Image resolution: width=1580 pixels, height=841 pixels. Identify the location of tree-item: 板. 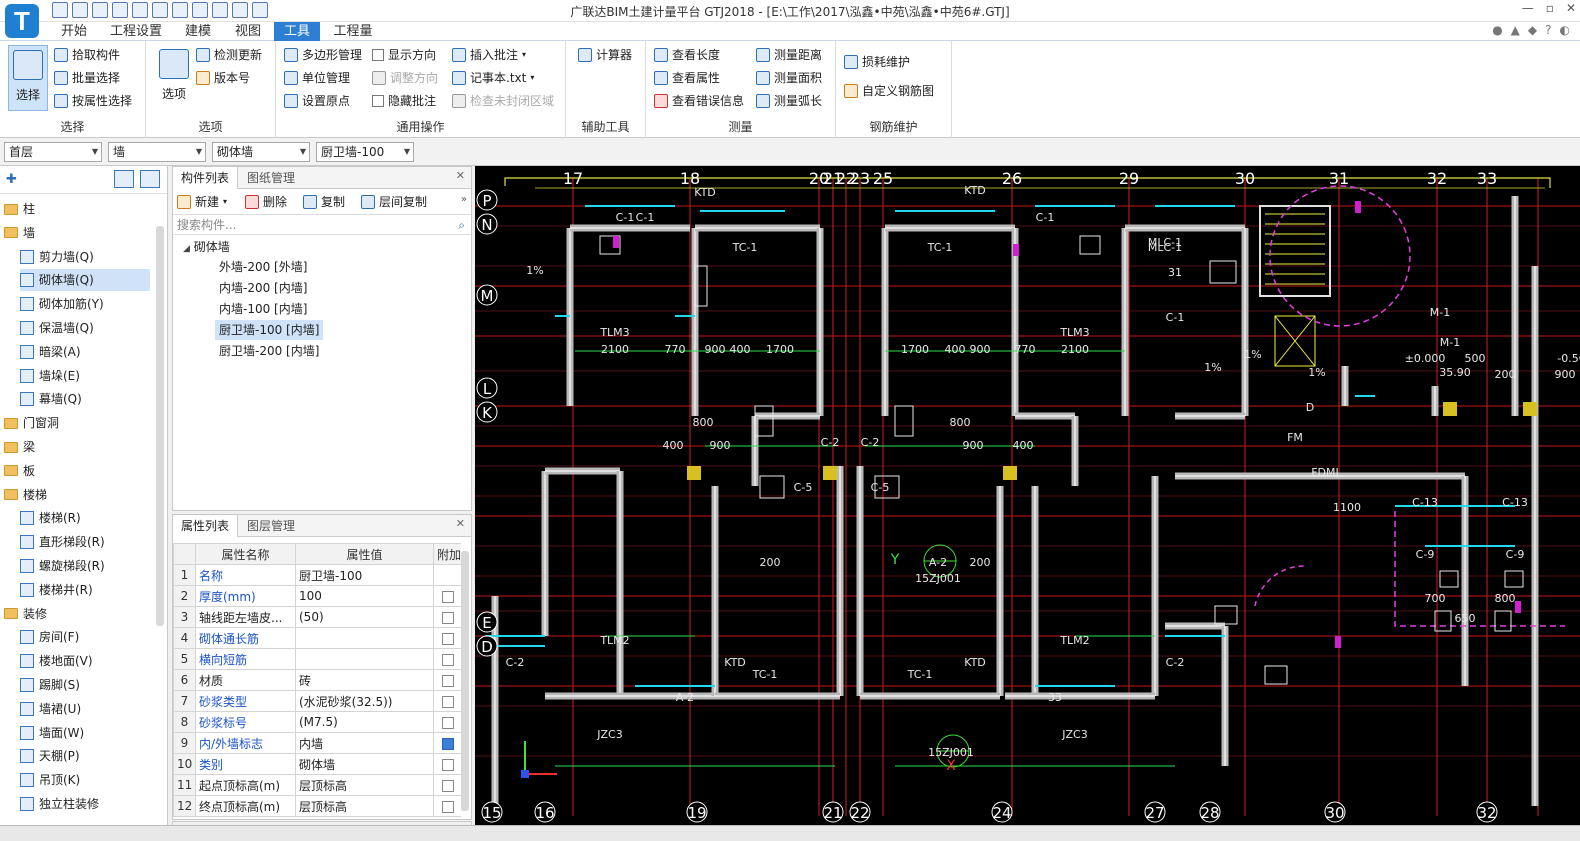
(78, 471).